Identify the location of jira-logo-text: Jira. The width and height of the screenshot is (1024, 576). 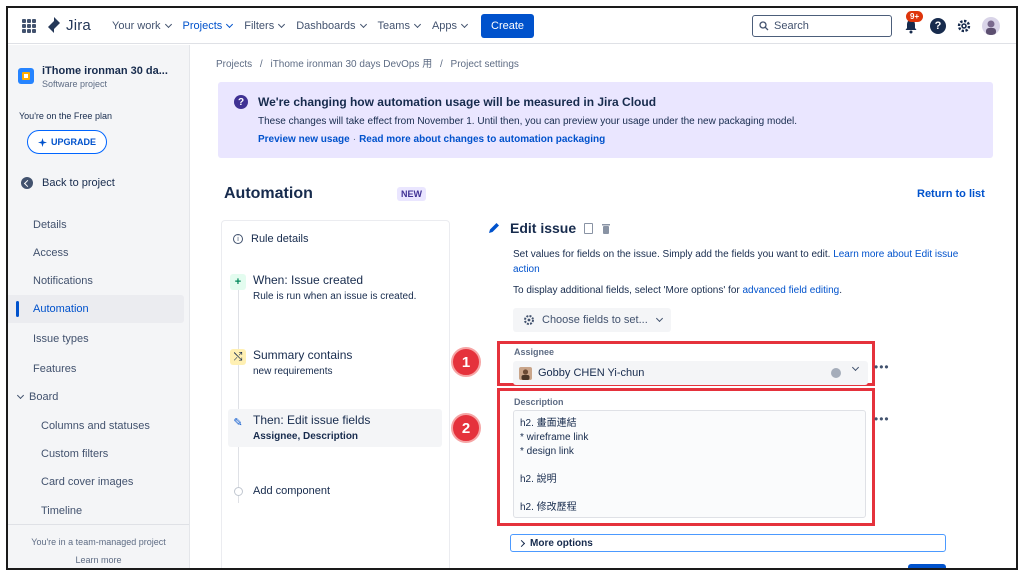
(78, 25).